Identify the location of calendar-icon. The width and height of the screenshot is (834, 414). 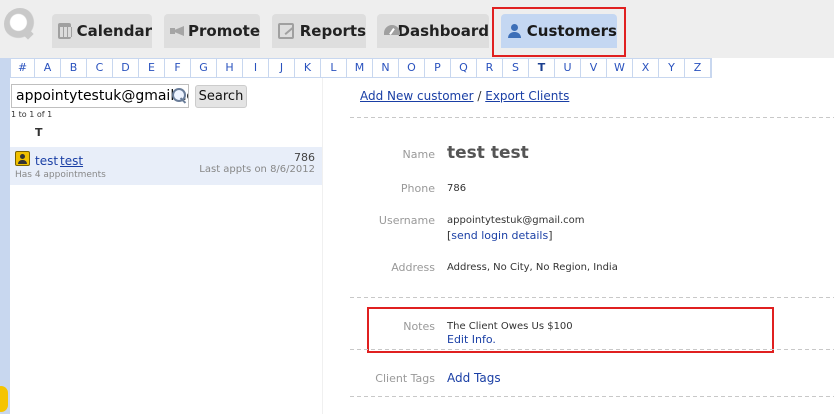
(66, 31).